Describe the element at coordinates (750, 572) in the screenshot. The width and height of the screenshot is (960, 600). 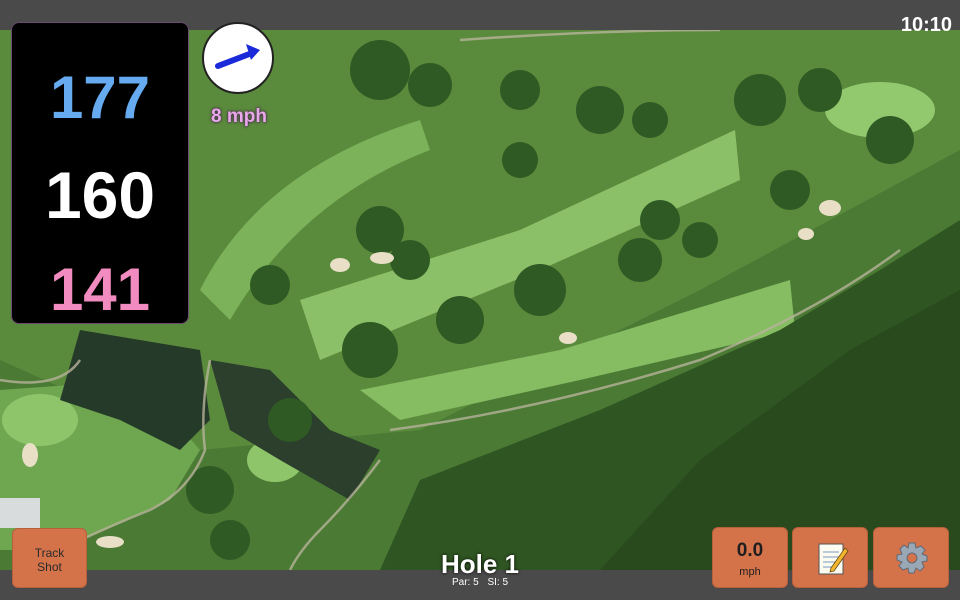
I see `speed-unit: mph` at that location.